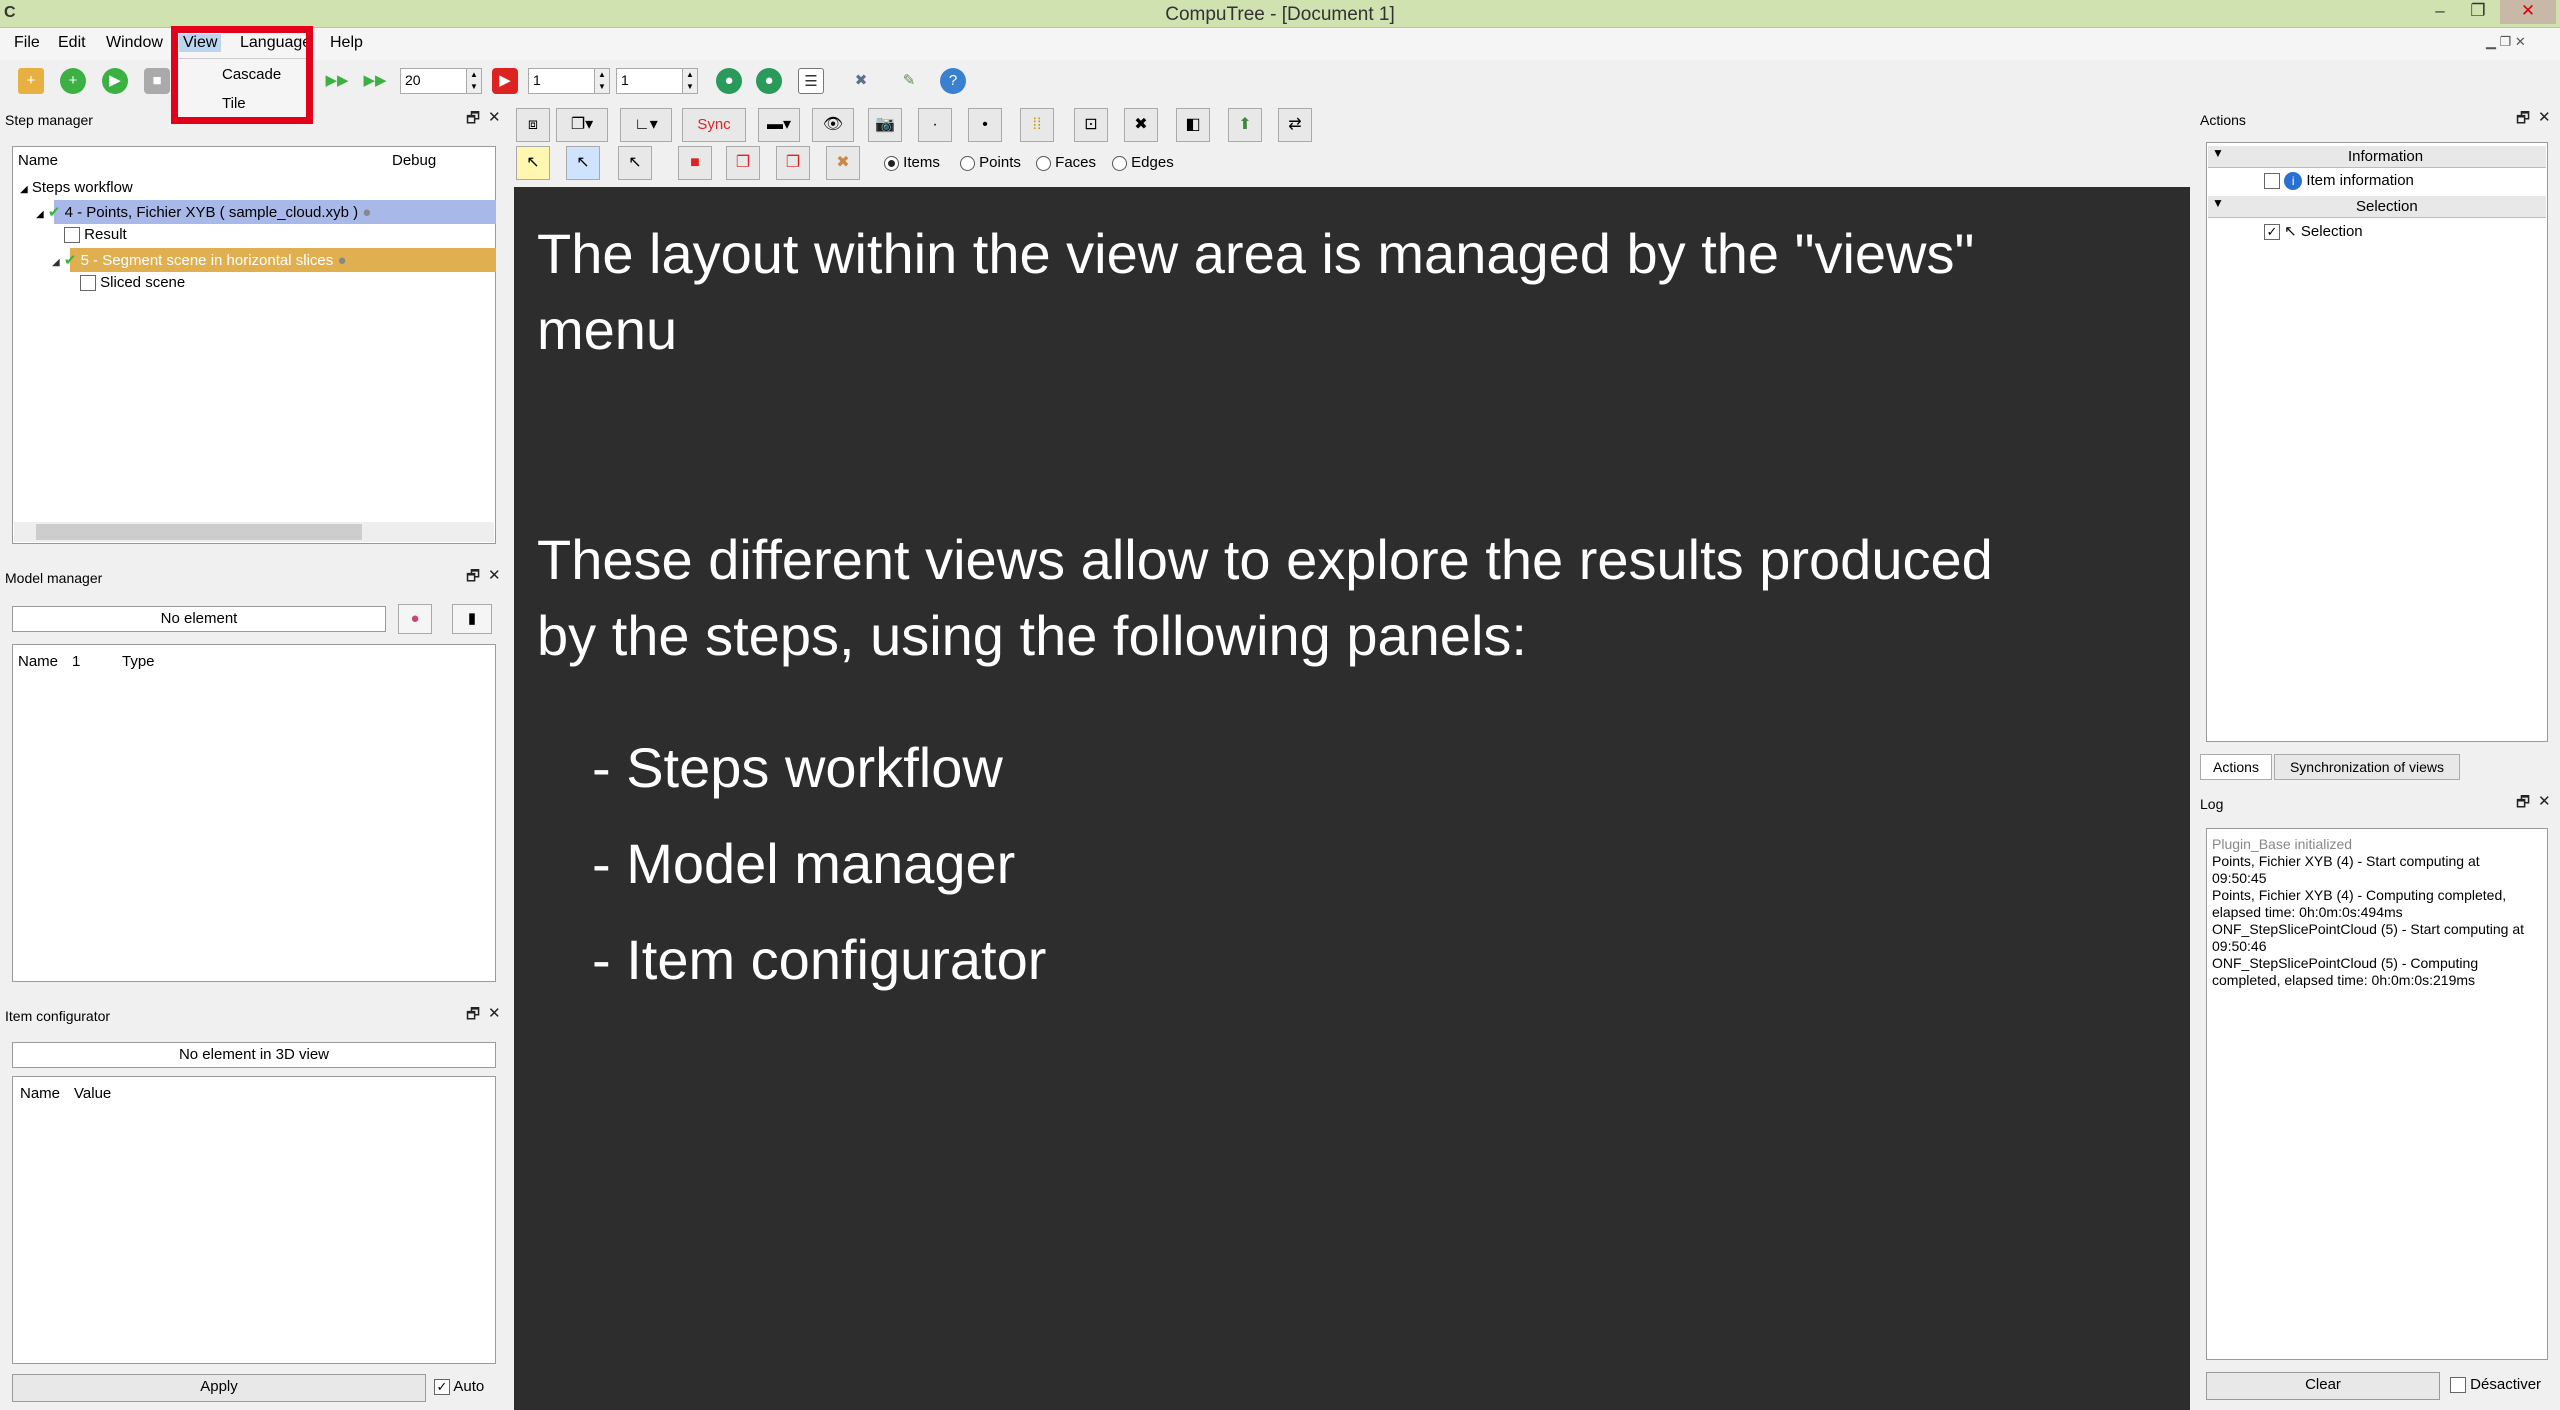  Describe the element at coordinates (473, 578) in the screenshot. I see `model-manager-float-icon: 🗗` at that location.